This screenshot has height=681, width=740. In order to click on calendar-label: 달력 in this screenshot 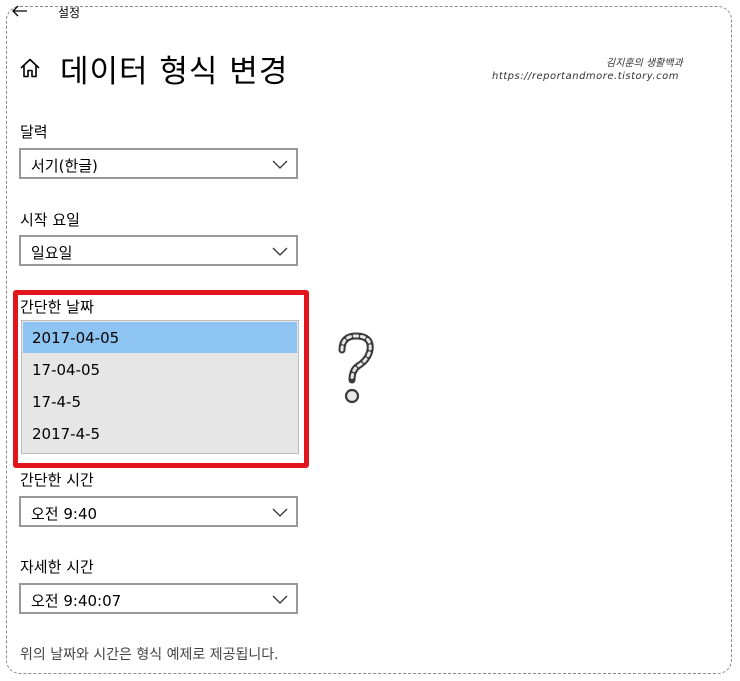, I will do `click(34, 132)`.